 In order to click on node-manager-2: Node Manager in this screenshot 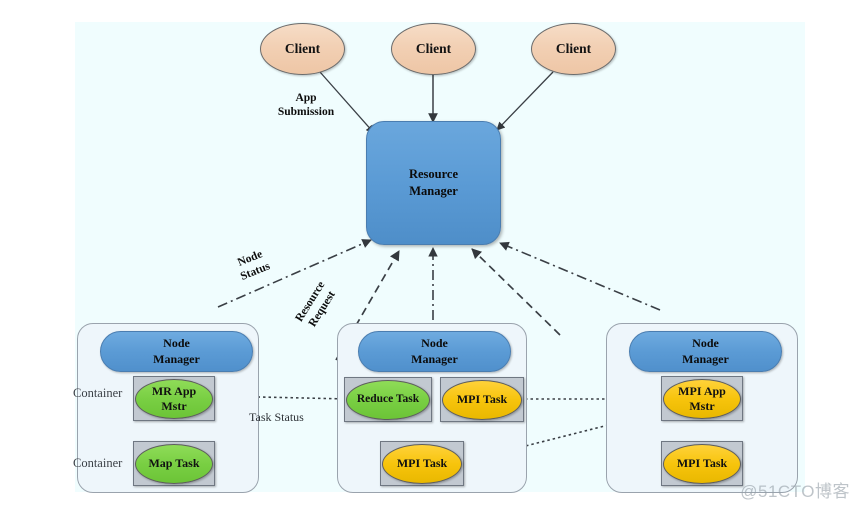, I will do `click(434, 351)`.